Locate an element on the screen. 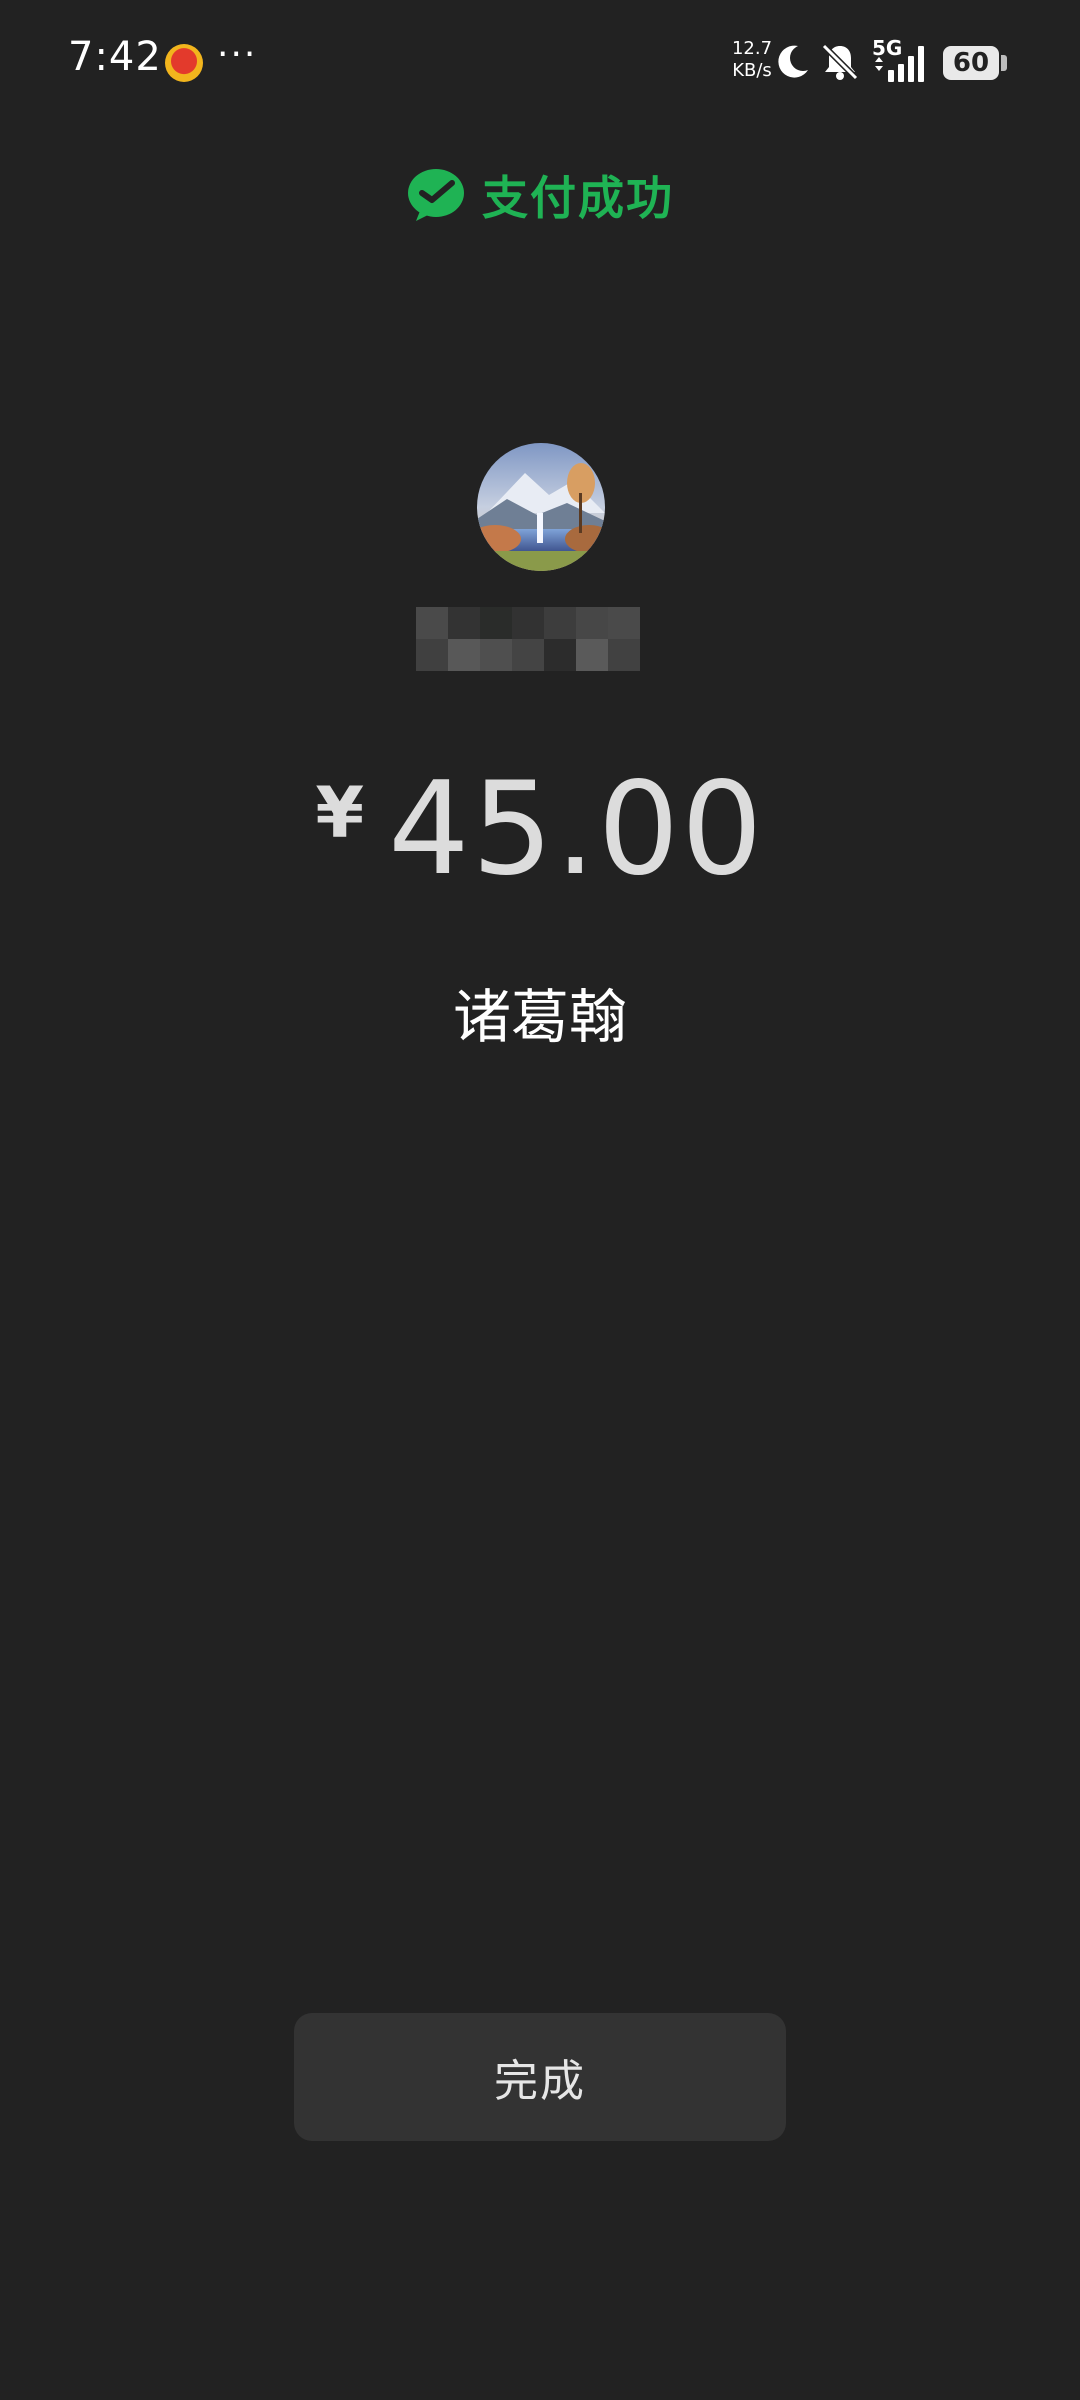 This screenshot has height=2400, width=1080. do-not-disturb-moon-icon is located at coordinates (793, 61).